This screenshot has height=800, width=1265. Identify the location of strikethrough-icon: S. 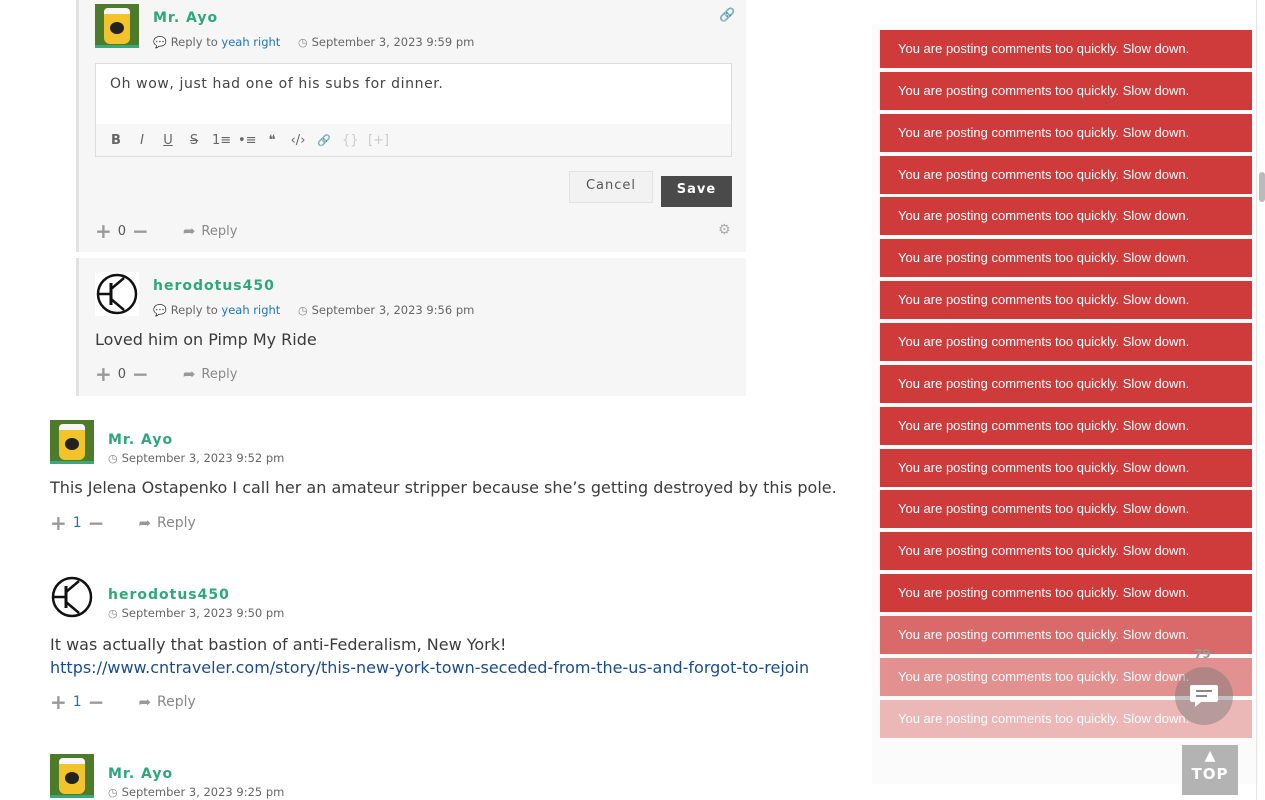
(194, 140).